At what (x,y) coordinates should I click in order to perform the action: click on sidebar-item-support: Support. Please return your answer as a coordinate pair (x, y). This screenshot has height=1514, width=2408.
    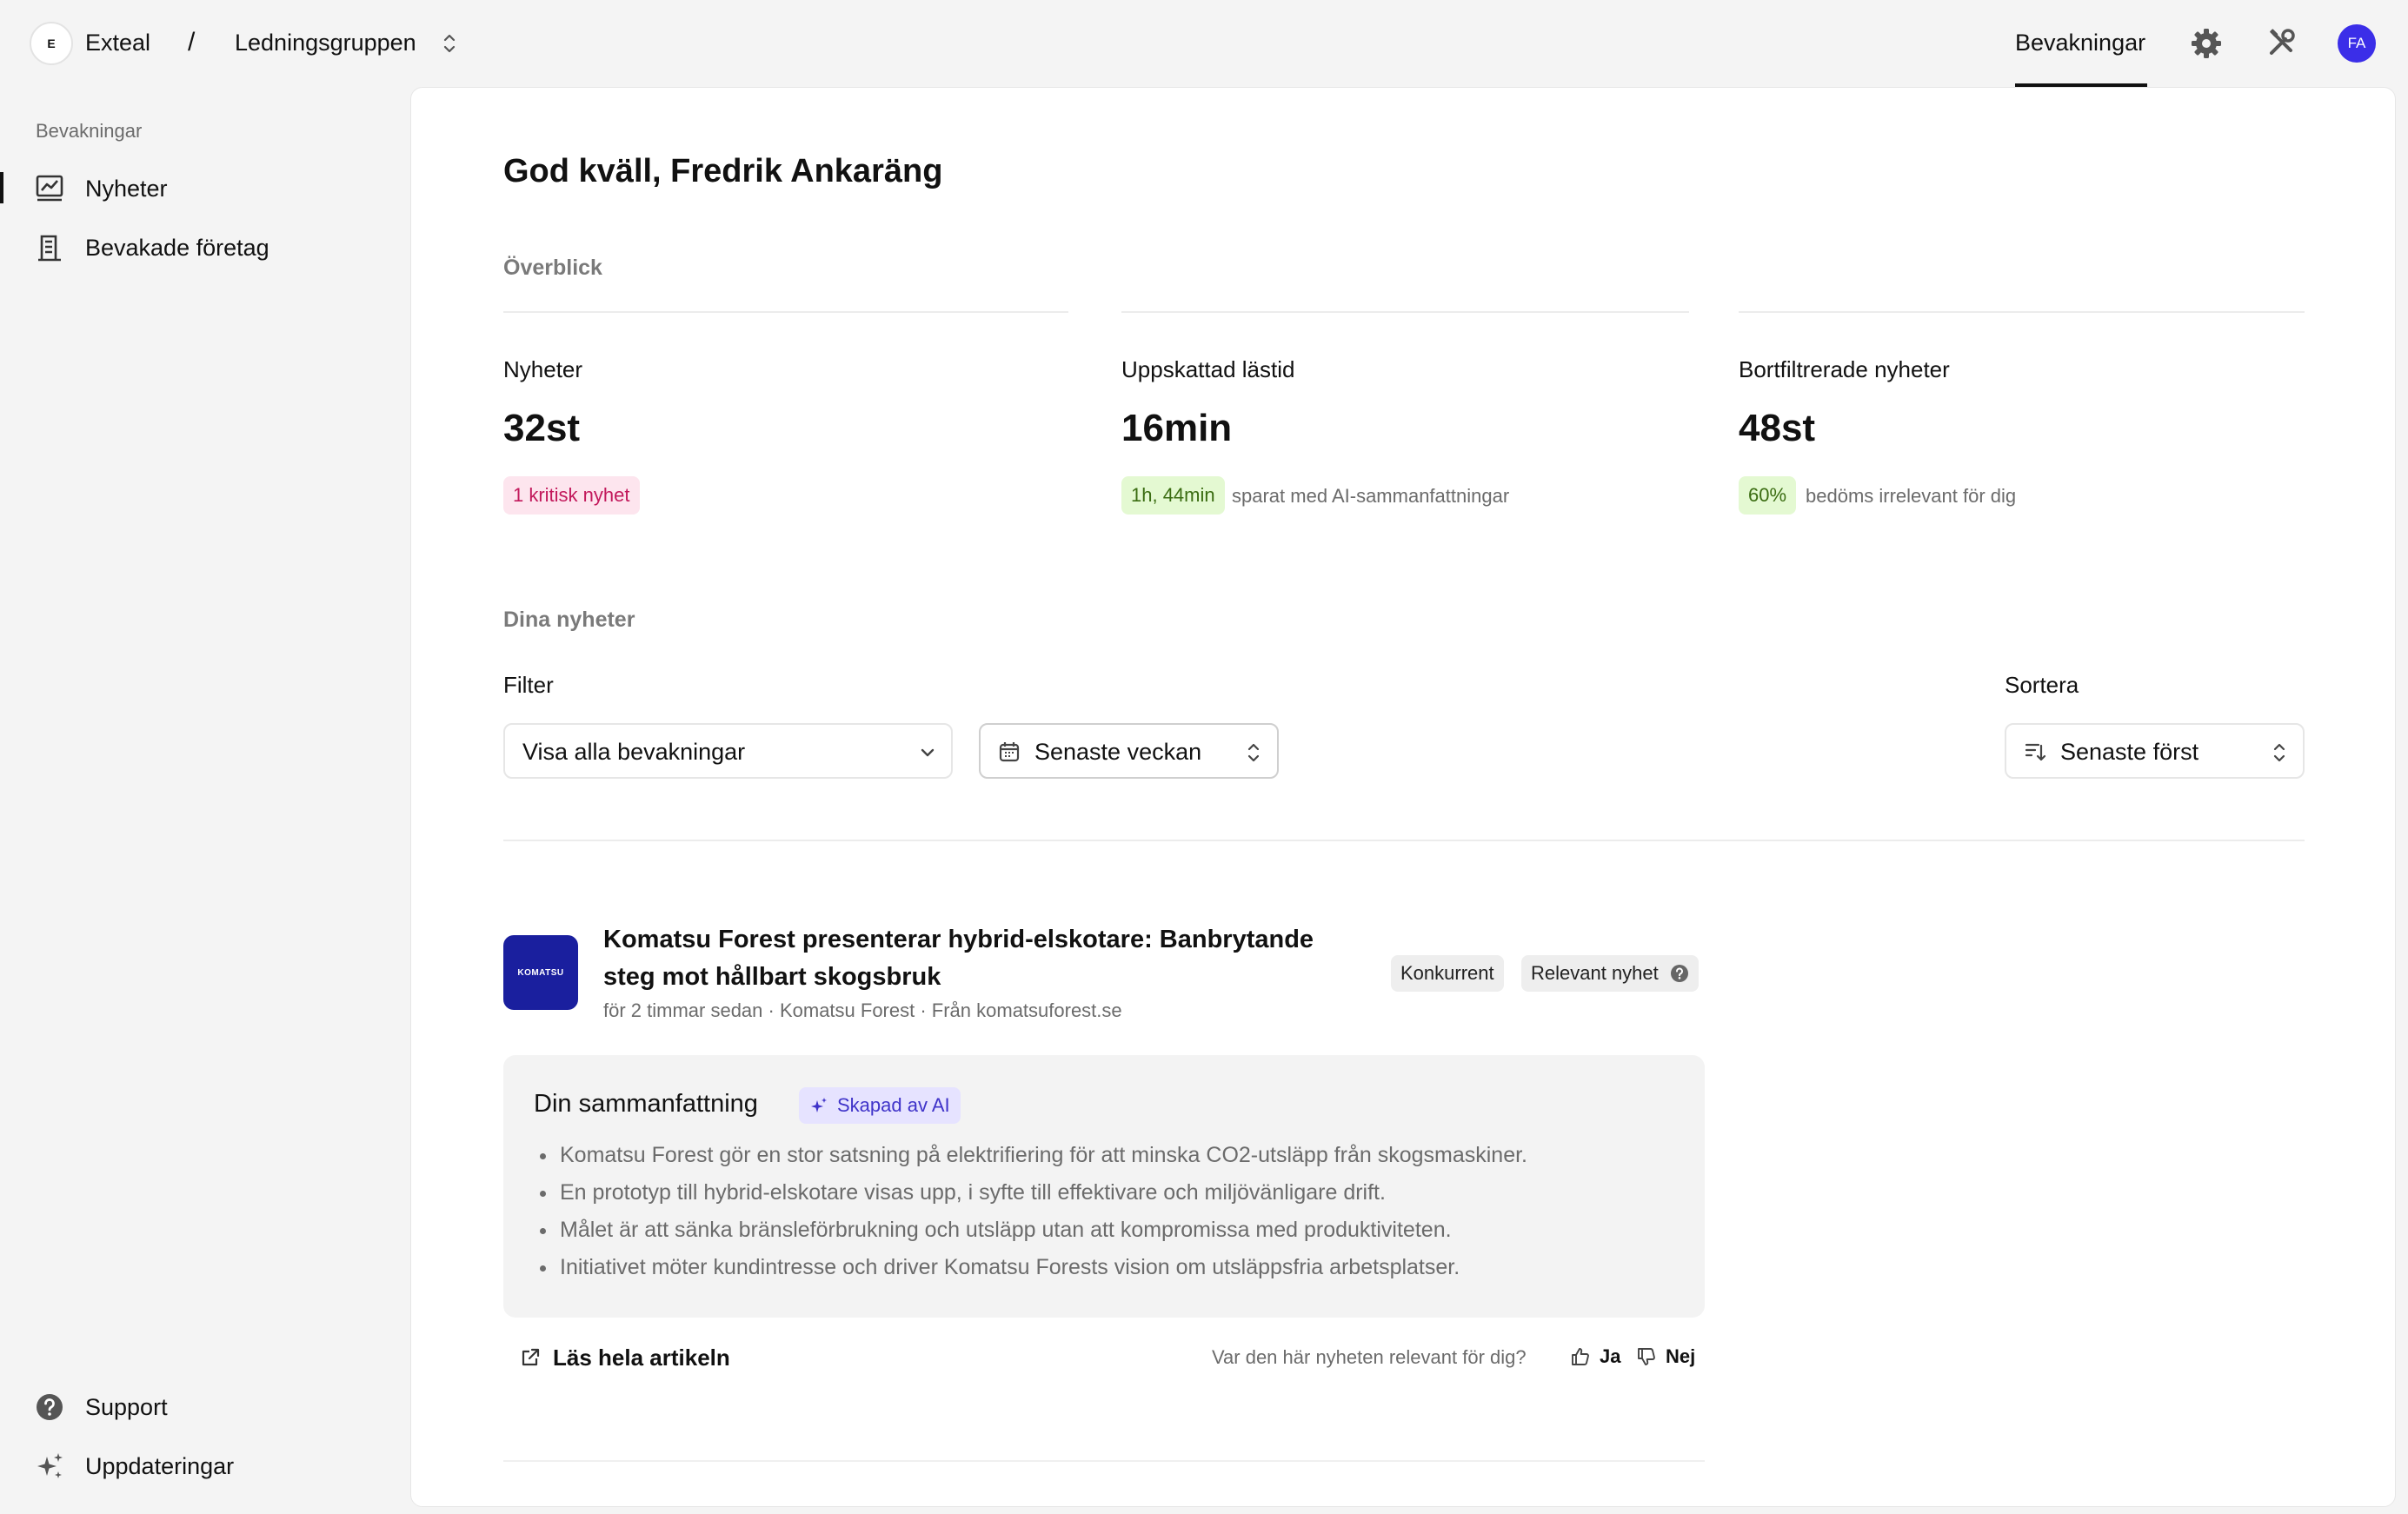
    Looking at the image, I should click on (191, 1406).